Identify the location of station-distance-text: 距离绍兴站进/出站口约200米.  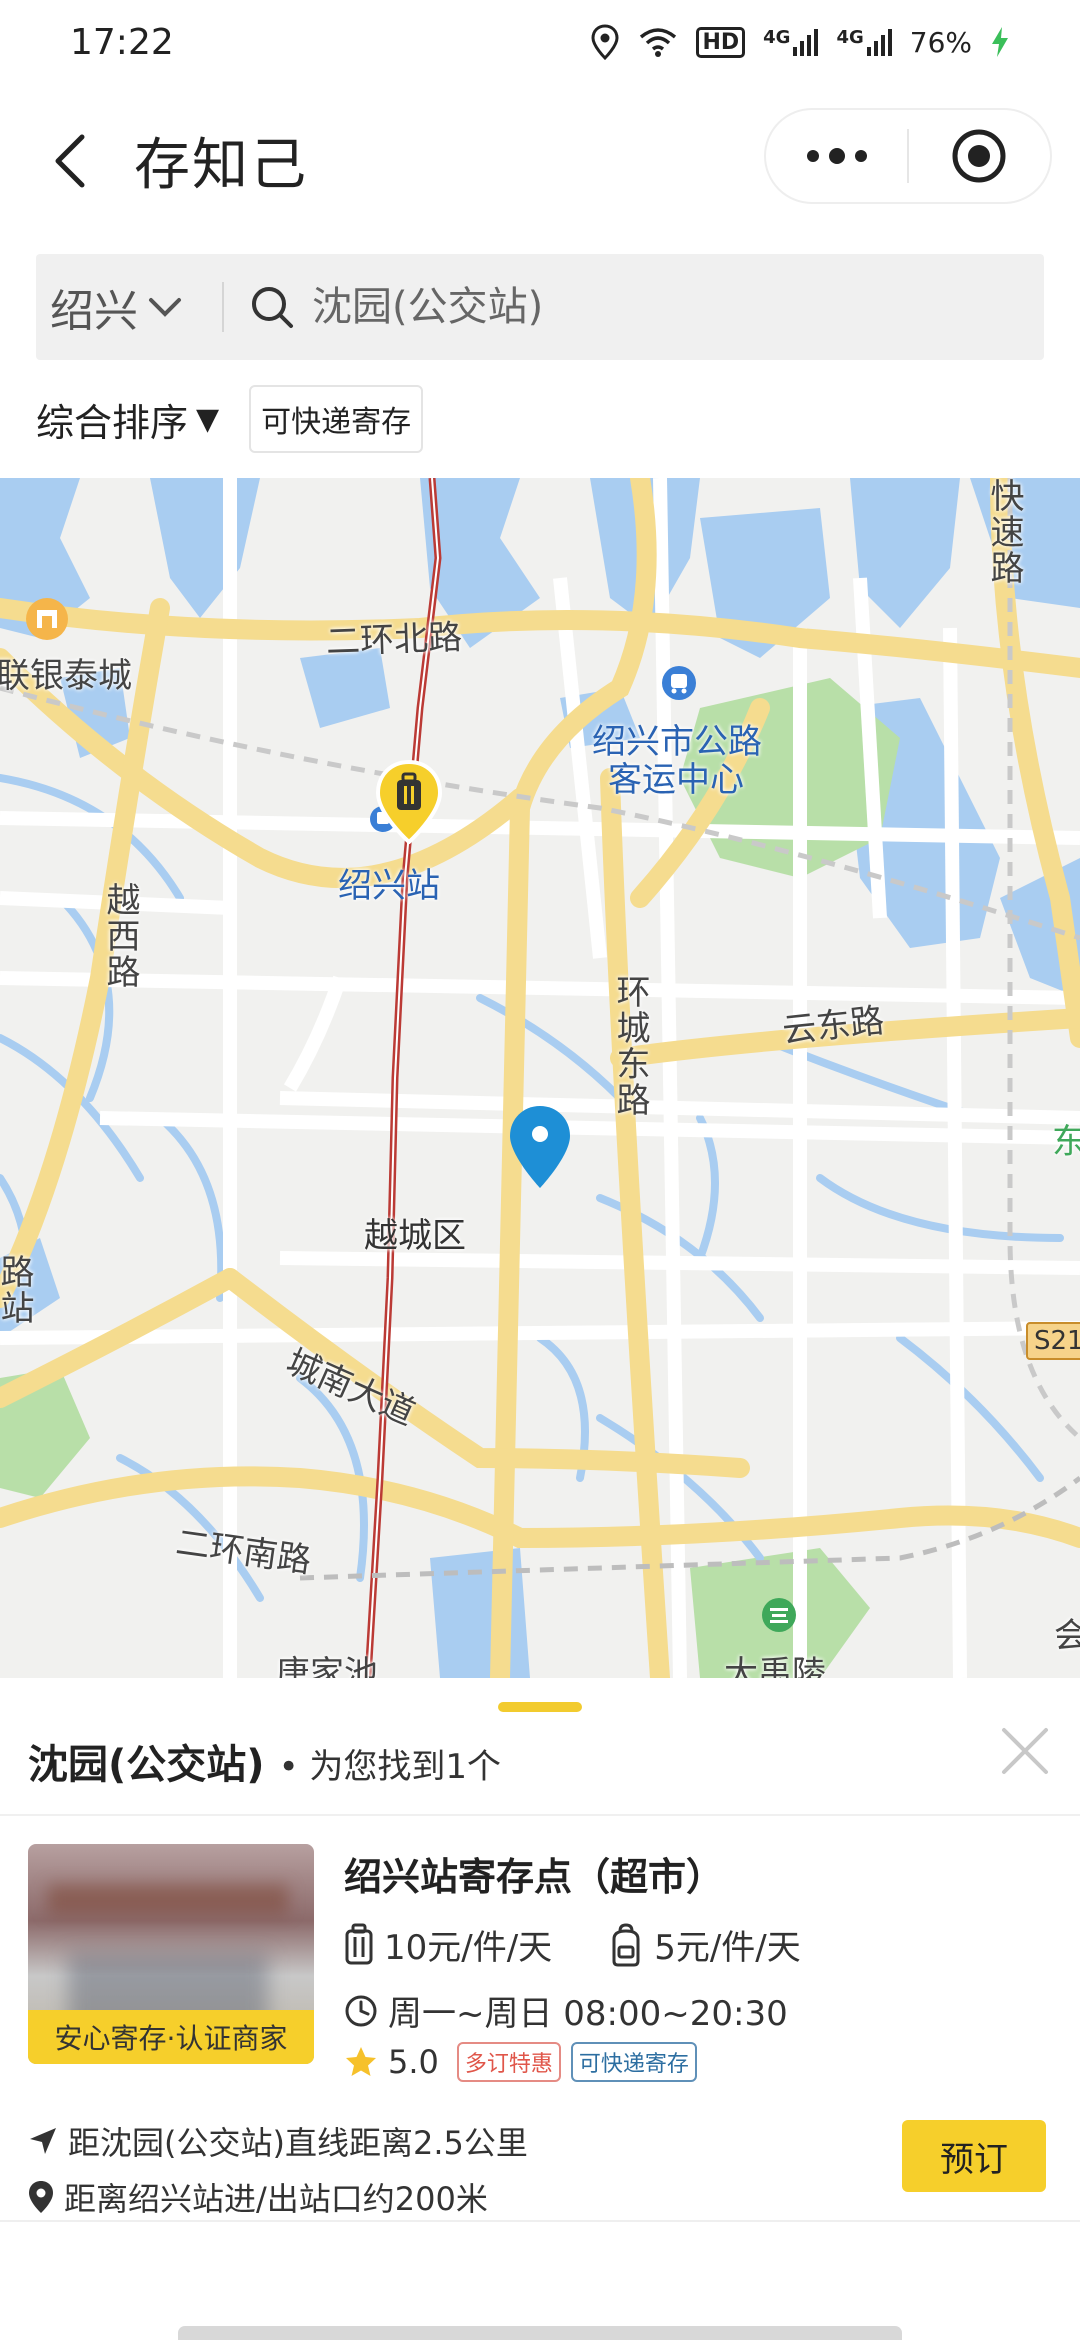
(276, 2199).